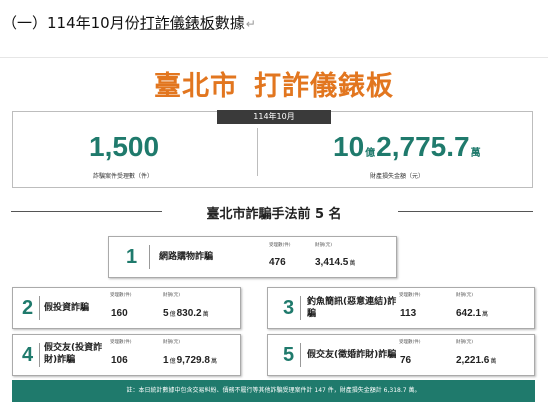  What do you see at coordinates (274, 57) in the screenshot?
I see `top-divider` at bounding box center [274, 57].